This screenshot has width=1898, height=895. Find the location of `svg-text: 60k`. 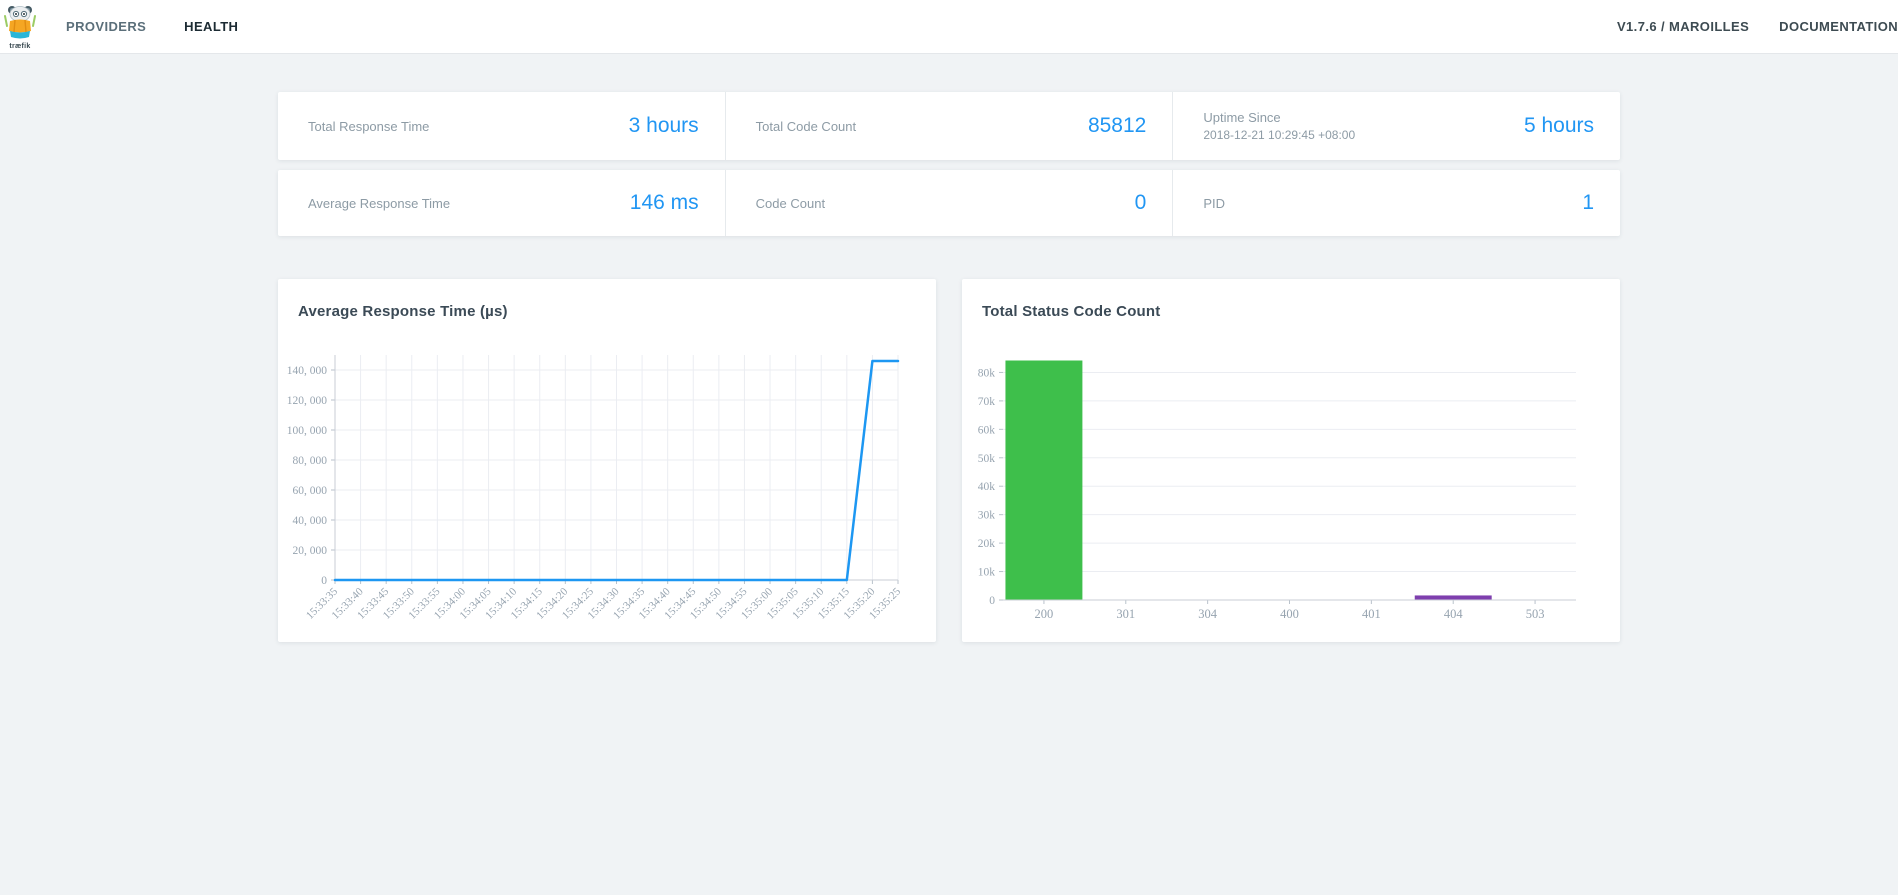

svg-text: 60k is located at coordinates (987, 430).